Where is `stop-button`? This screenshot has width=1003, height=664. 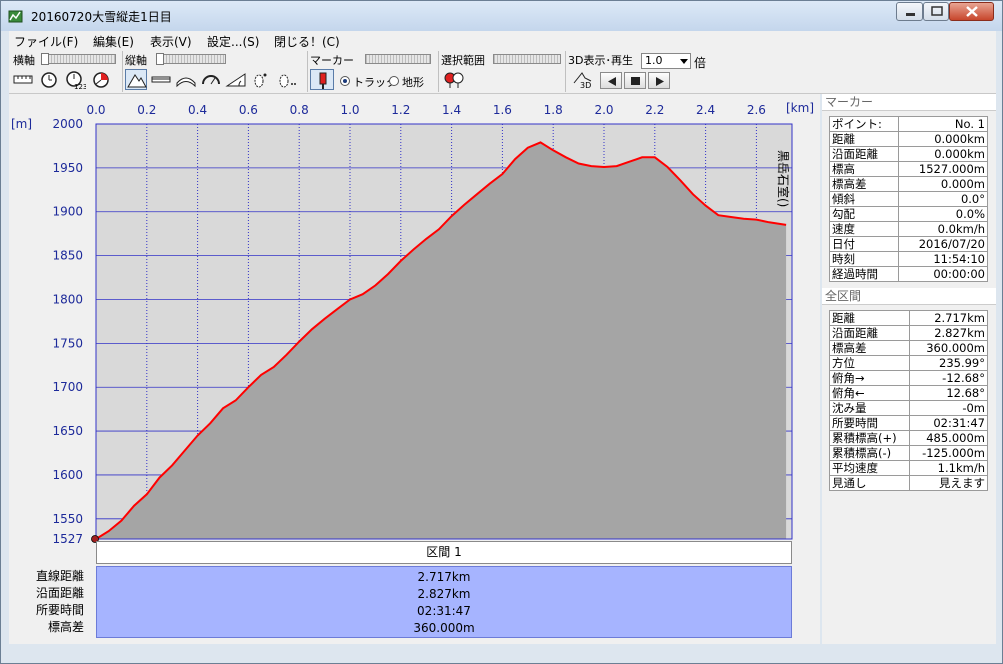
stop-button is located at coordinates (635, 80).